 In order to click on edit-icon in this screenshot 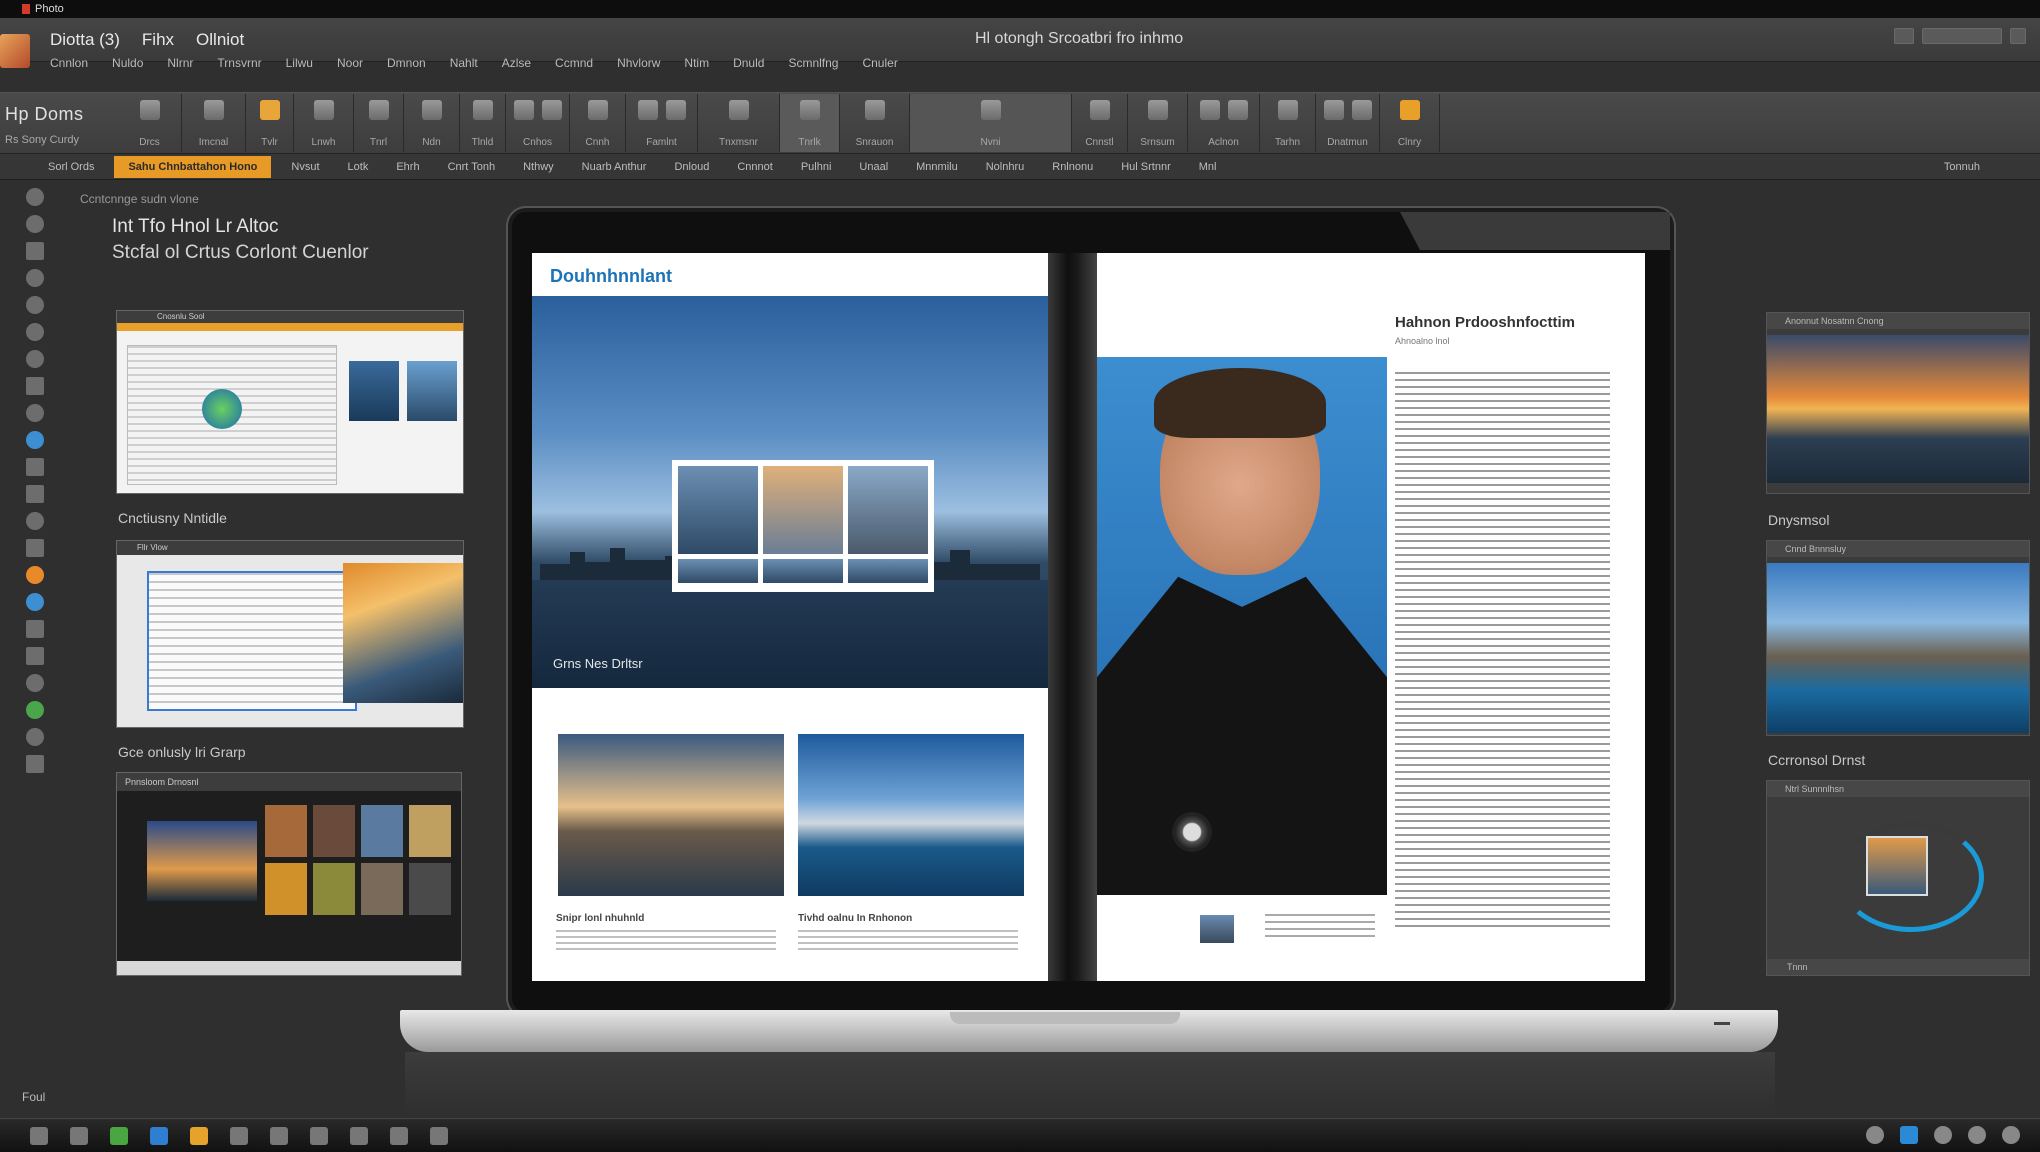, I will do `click(399, 1135)`.